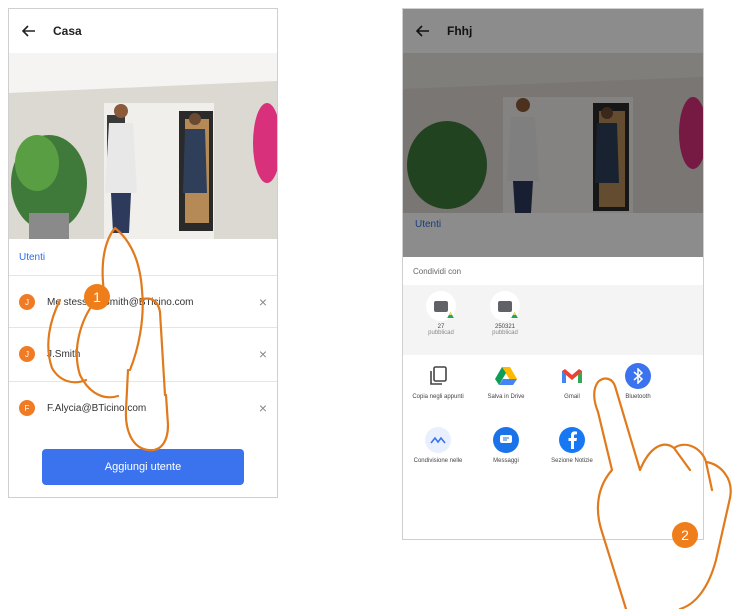  I want to click on share-app-gmail: Gmail, so click(572, 382).